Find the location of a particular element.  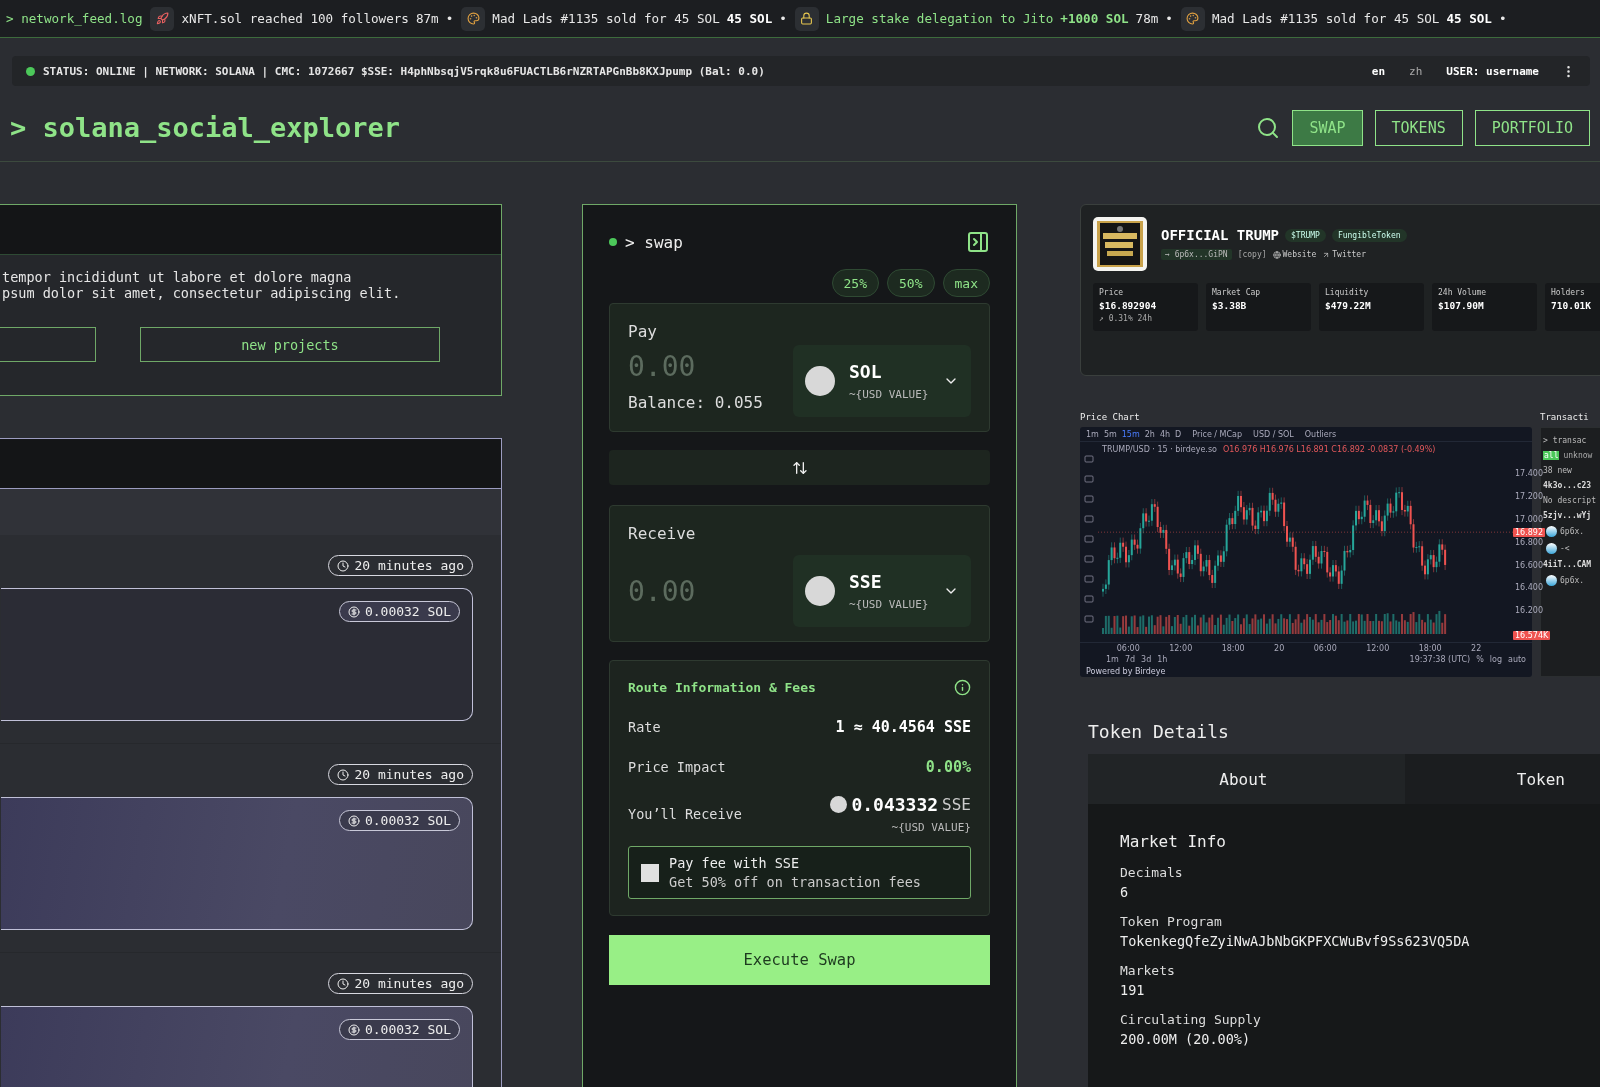

range-option: 7d is located at coordinates (1130, 660).